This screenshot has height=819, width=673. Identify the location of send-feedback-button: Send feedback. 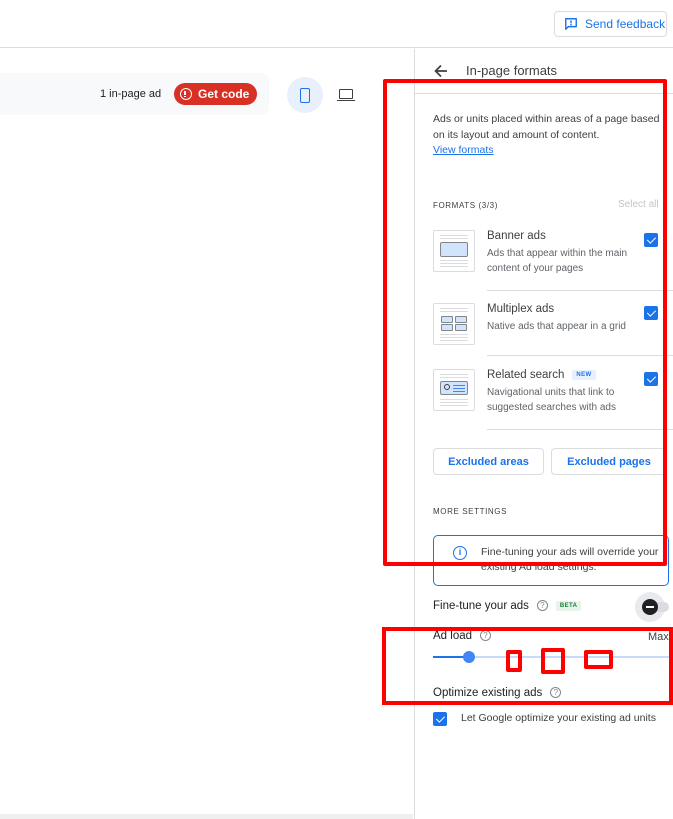
(610, 24).